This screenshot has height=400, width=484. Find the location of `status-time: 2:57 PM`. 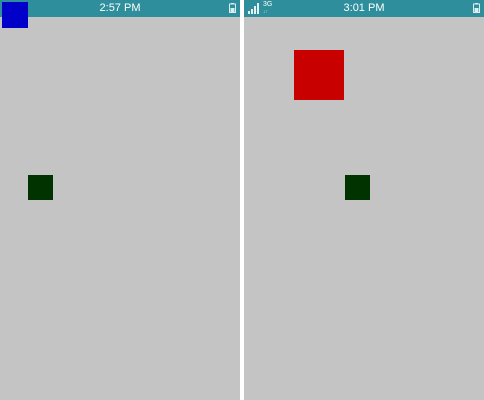

status-time: 2:57 PM is located at coordinates (120, 8).